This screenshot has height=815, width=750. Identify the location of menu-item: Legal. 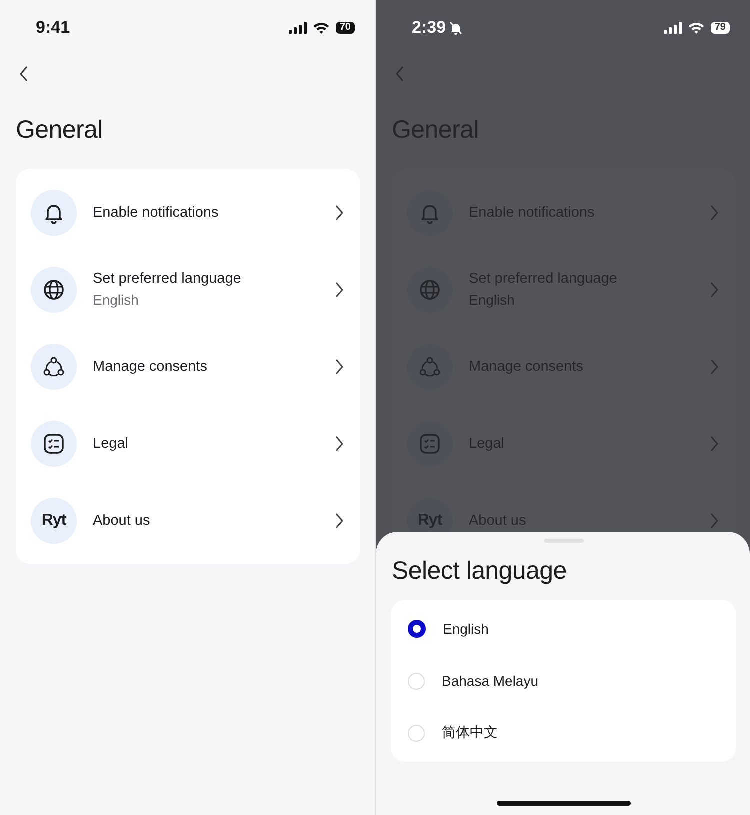
(188, 443).